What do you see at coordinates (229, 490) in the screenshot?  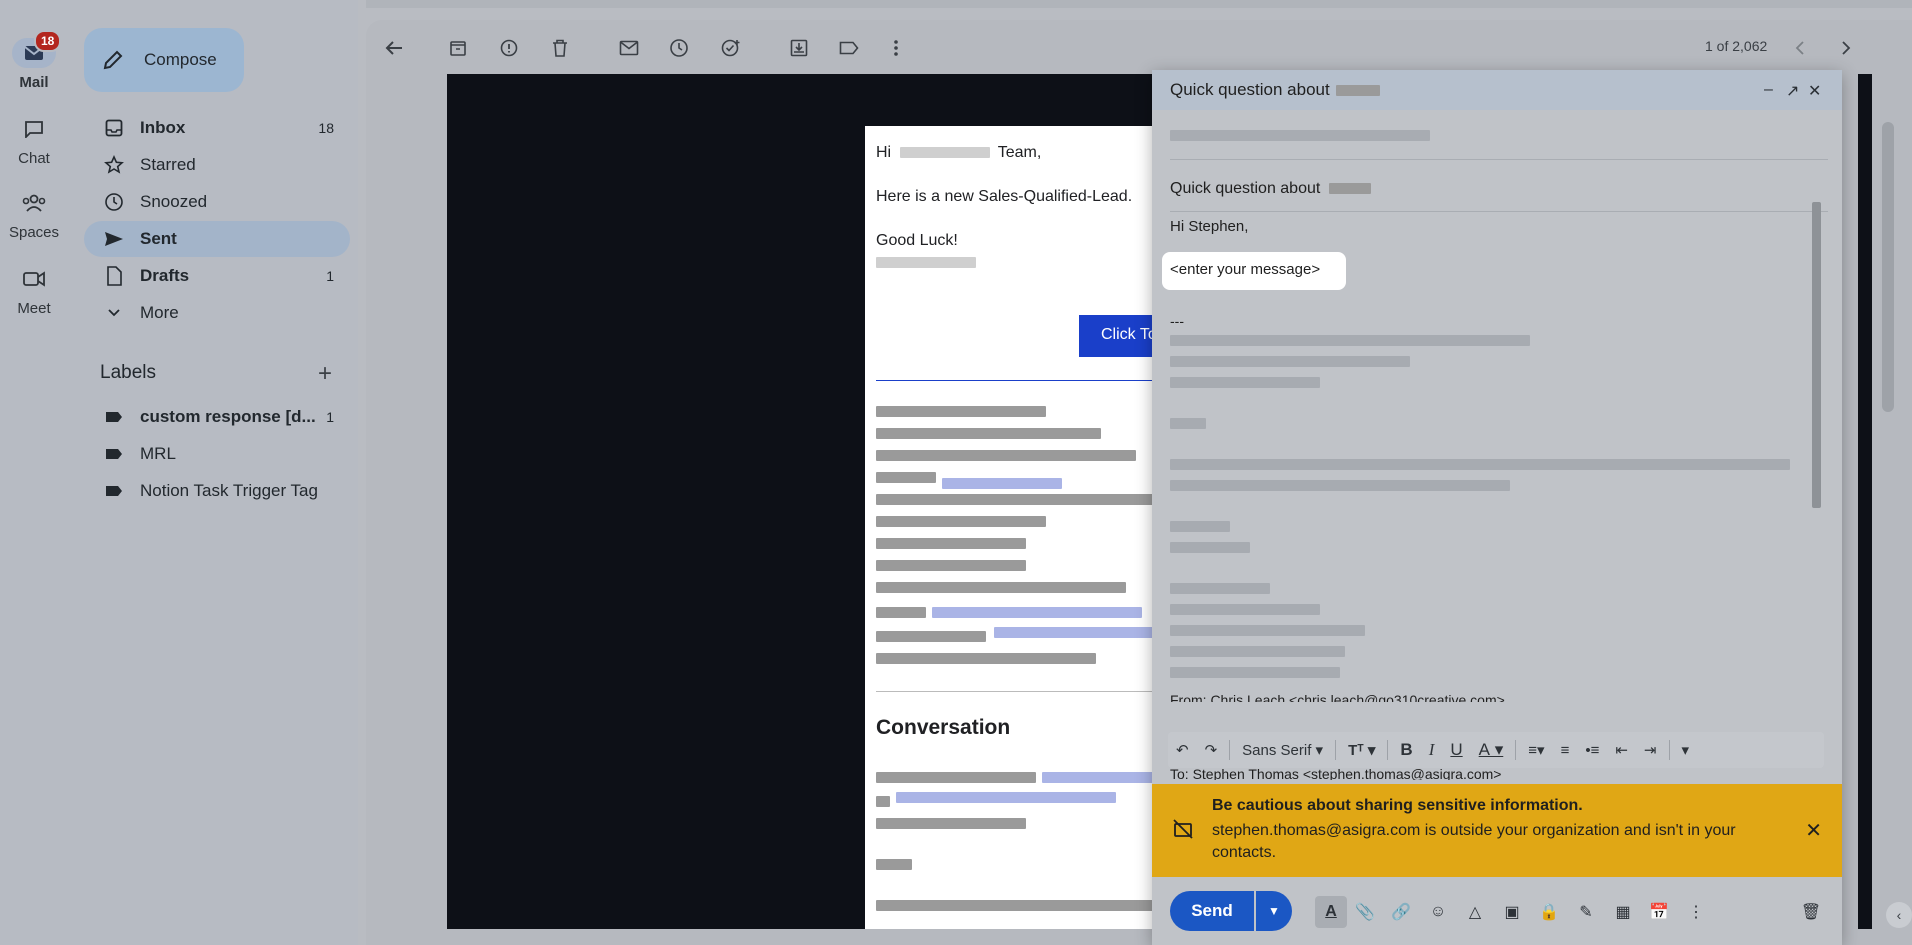 I see `label-name: Notion Task Trigger Tag` at bounding box center [229, 490].